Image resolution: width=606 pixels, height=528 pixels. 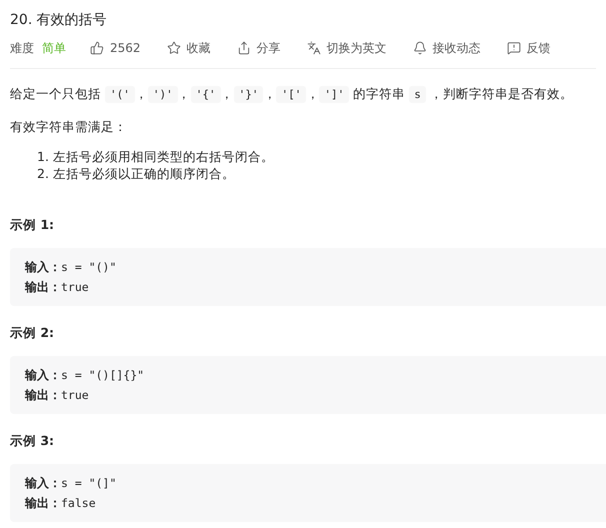 I want to click on thumbs-up-icon, so click(x=97, y=48).